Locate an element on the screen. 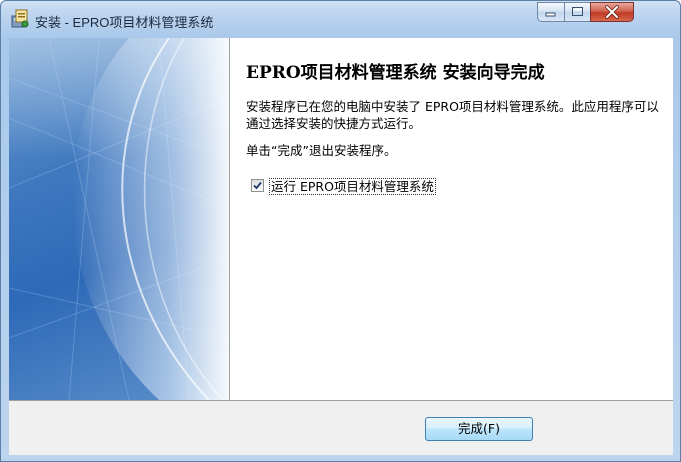 This screenshot has width=681, height=462. maximize-button is located at coordinates (577, 12).